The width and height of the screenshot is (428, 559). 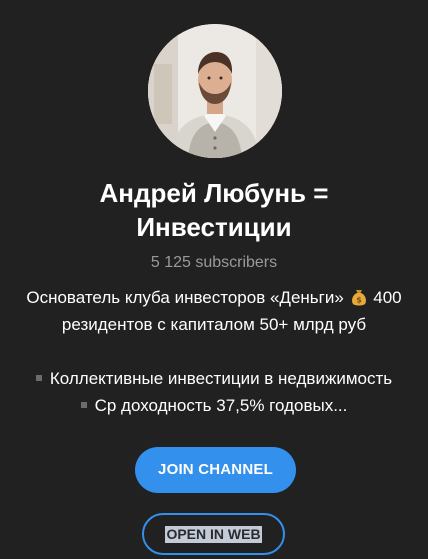 I want to click on channel-title: Андрей Любунь = Инвестиции, so click(x=214, y=210).